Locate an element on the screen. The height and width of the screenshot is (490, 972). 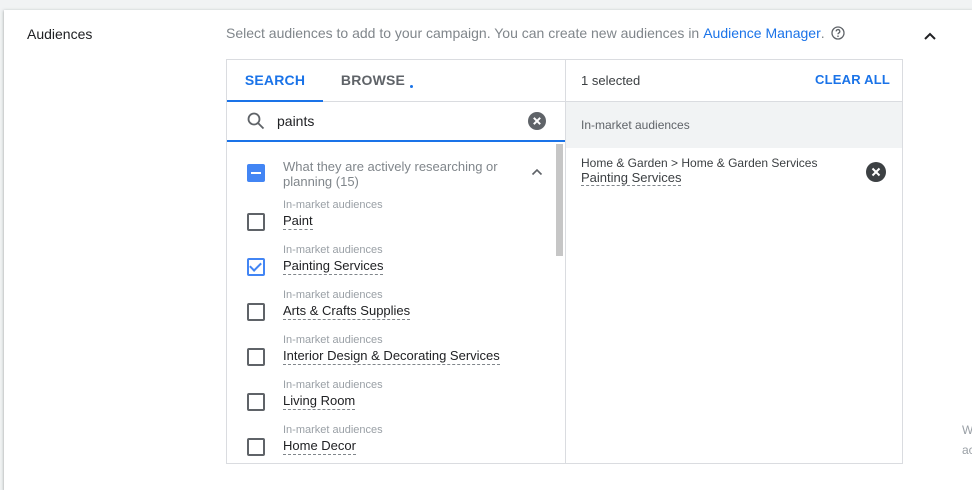
search-row is located at coordinates (396, 121).